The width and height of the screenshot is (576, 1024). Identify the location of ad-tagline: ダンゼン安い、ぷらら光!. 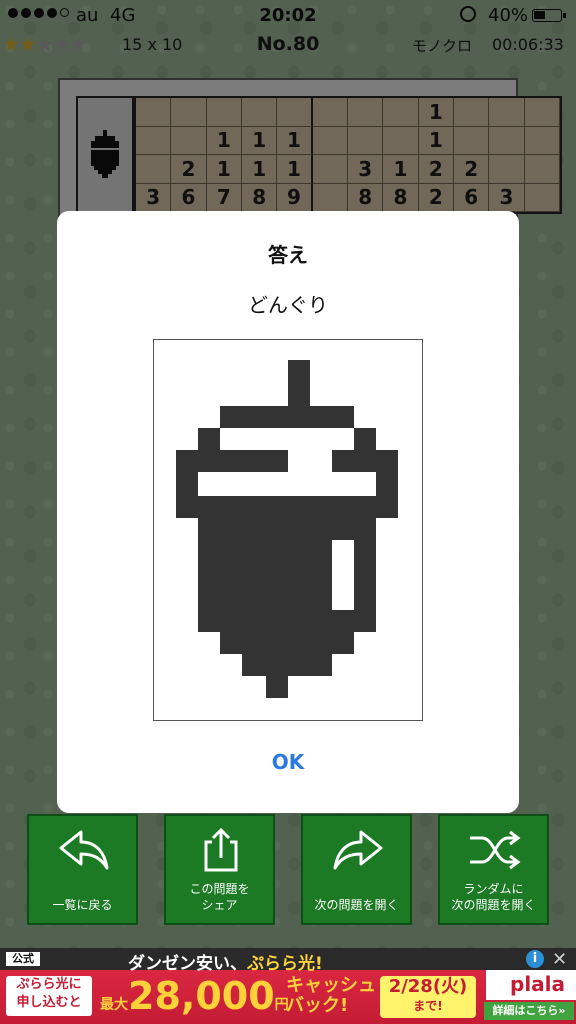
(225, 961).